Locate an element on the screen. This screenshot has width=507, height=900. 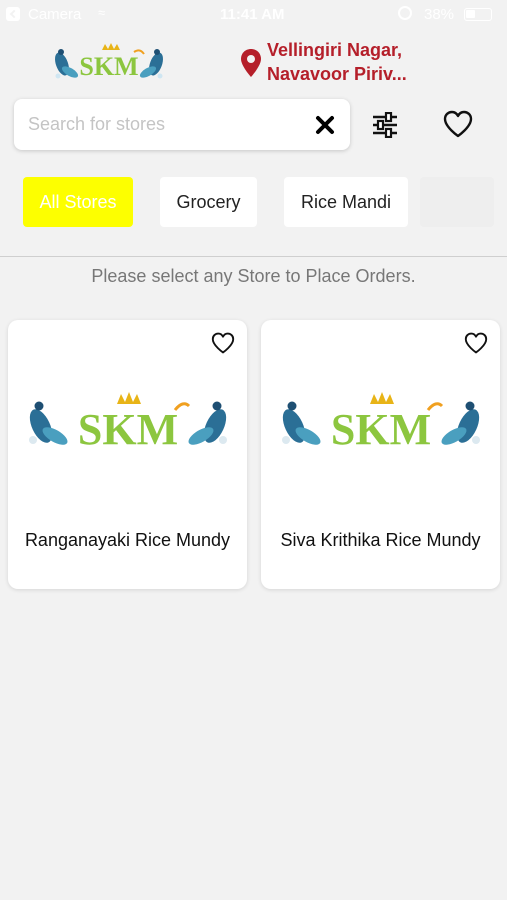
store-name: Siva Krithika Rice Mundy is located at coordinates (380, 540).